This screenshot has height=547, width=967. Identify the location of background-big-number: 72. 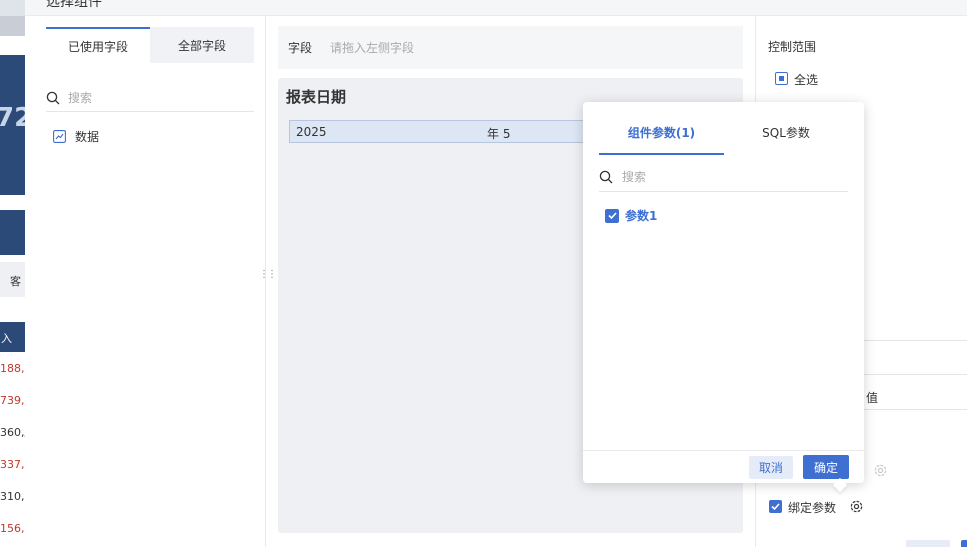
(12, 118).